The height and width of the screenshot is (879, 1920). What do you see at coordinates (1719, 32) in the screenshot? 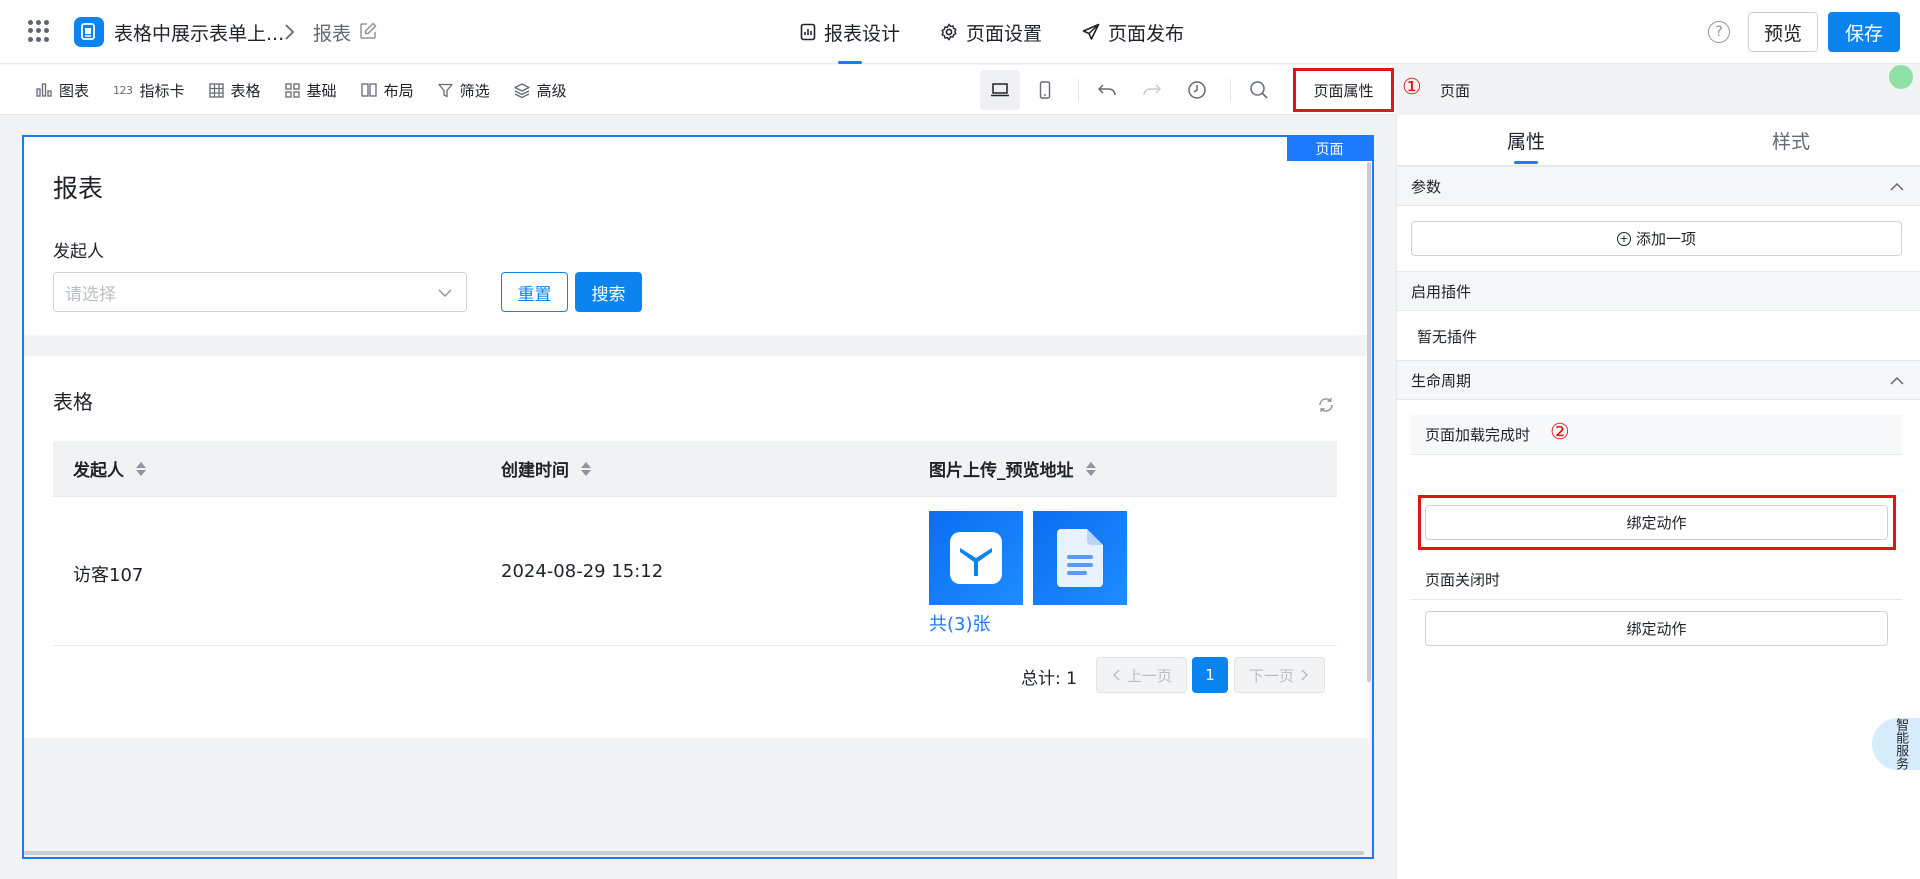
I see `help-icon: ?` at bounding box center [1719, 32].